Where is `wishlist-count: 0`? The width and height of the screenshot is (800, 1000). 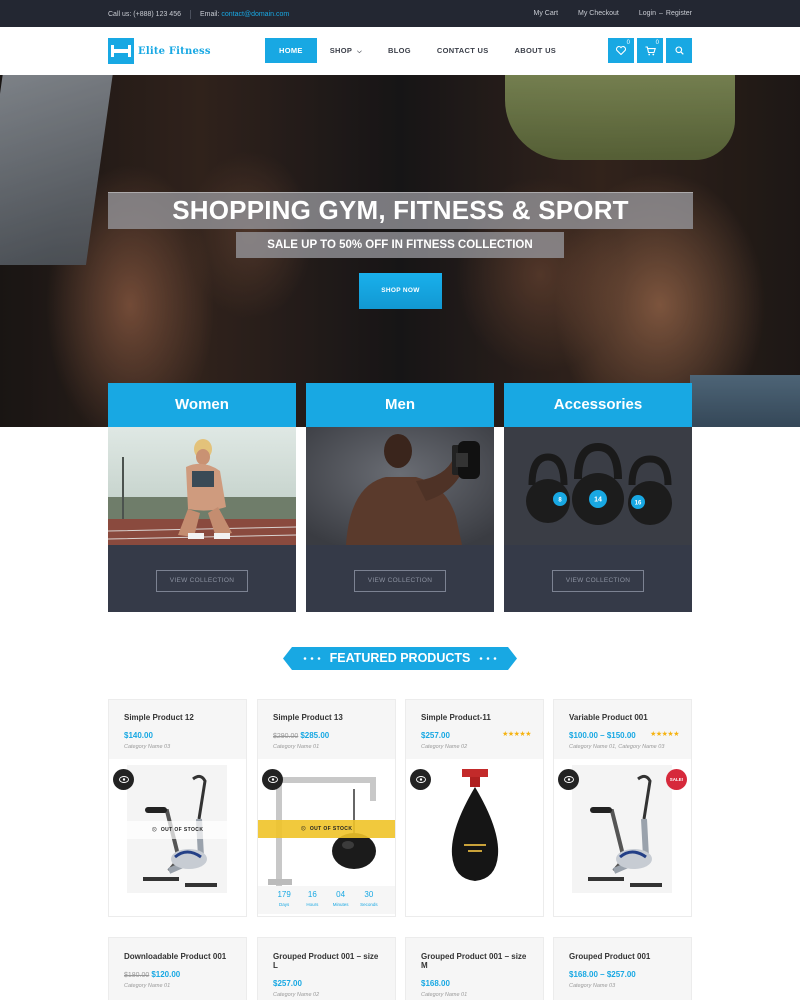
wishlist-count: 0 is located at coordinates (628, 43).